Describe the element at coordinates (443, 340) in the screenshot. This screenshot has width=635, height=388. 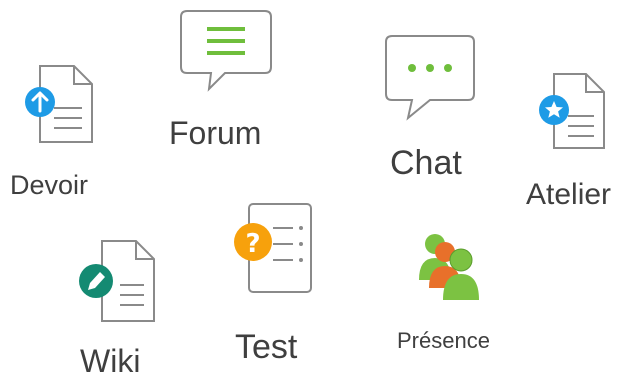
I see `activity-label: Présence` at that location.